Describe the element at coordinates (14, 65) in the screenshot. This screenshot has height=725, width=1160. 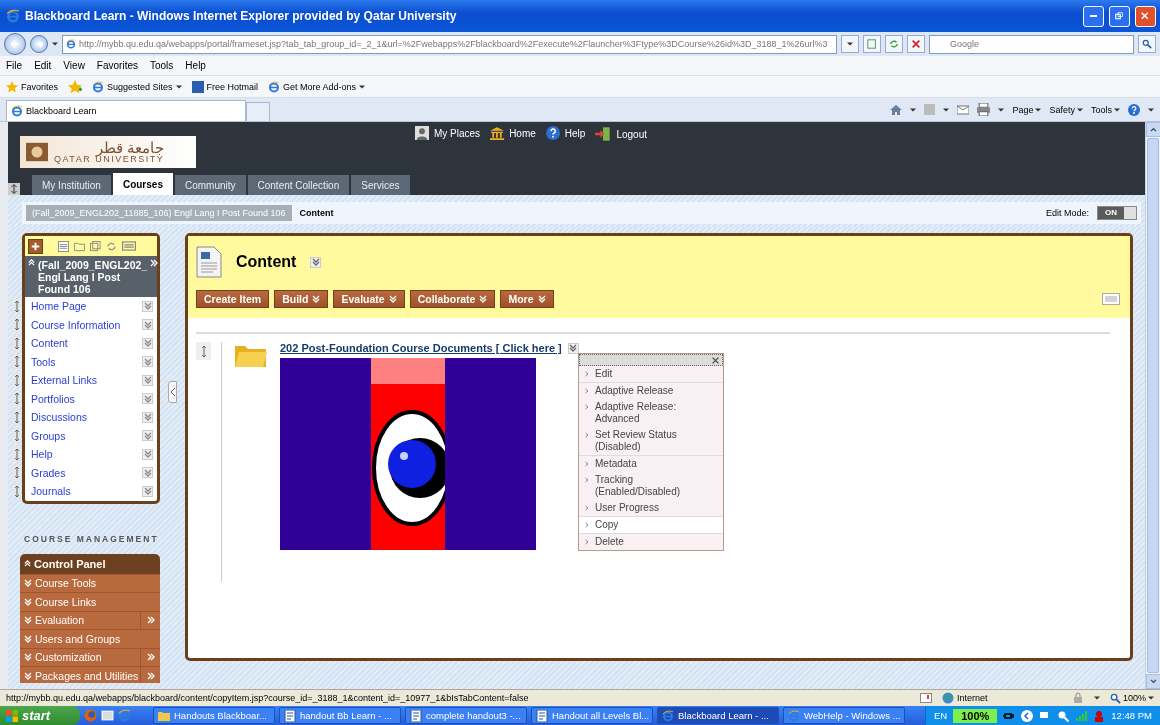
I see `menu-item: File` at that location.